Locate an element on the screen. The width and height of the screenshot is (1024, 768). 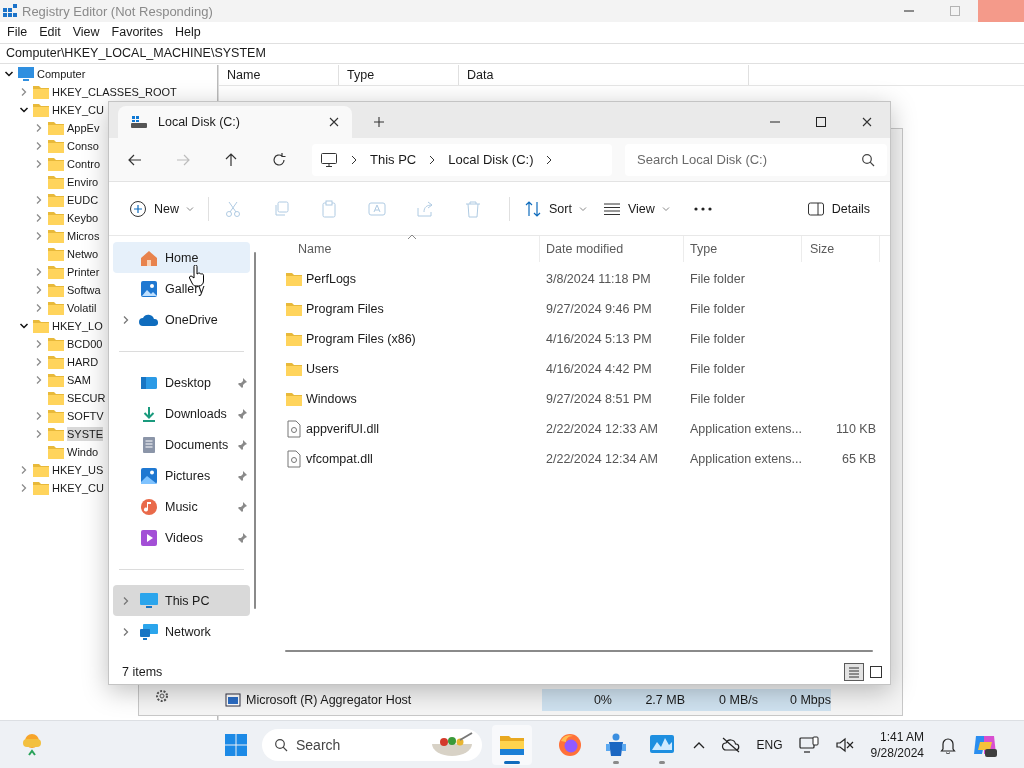
tree-item: SECUR is located at coordinates (86, 398).